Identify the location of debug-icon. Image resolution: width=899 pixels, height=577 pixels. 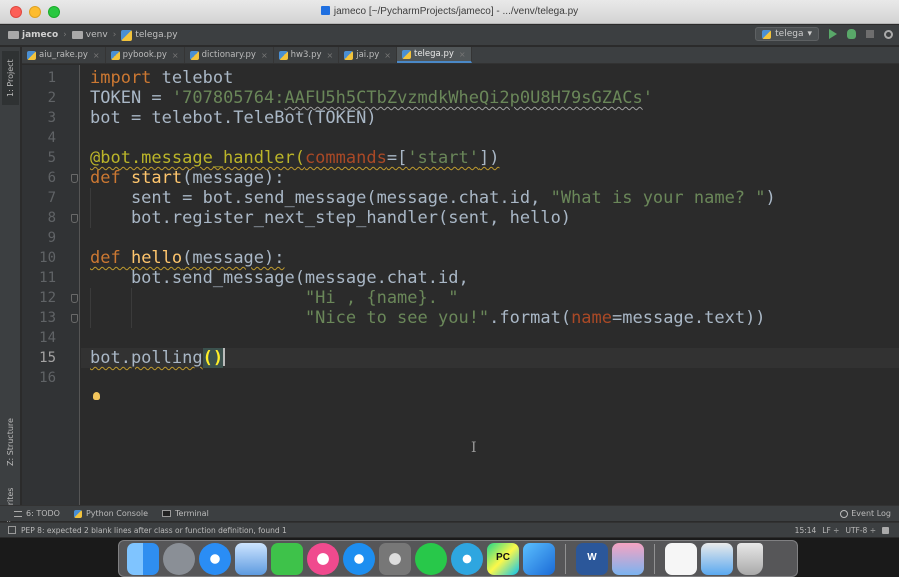
(851, 34).